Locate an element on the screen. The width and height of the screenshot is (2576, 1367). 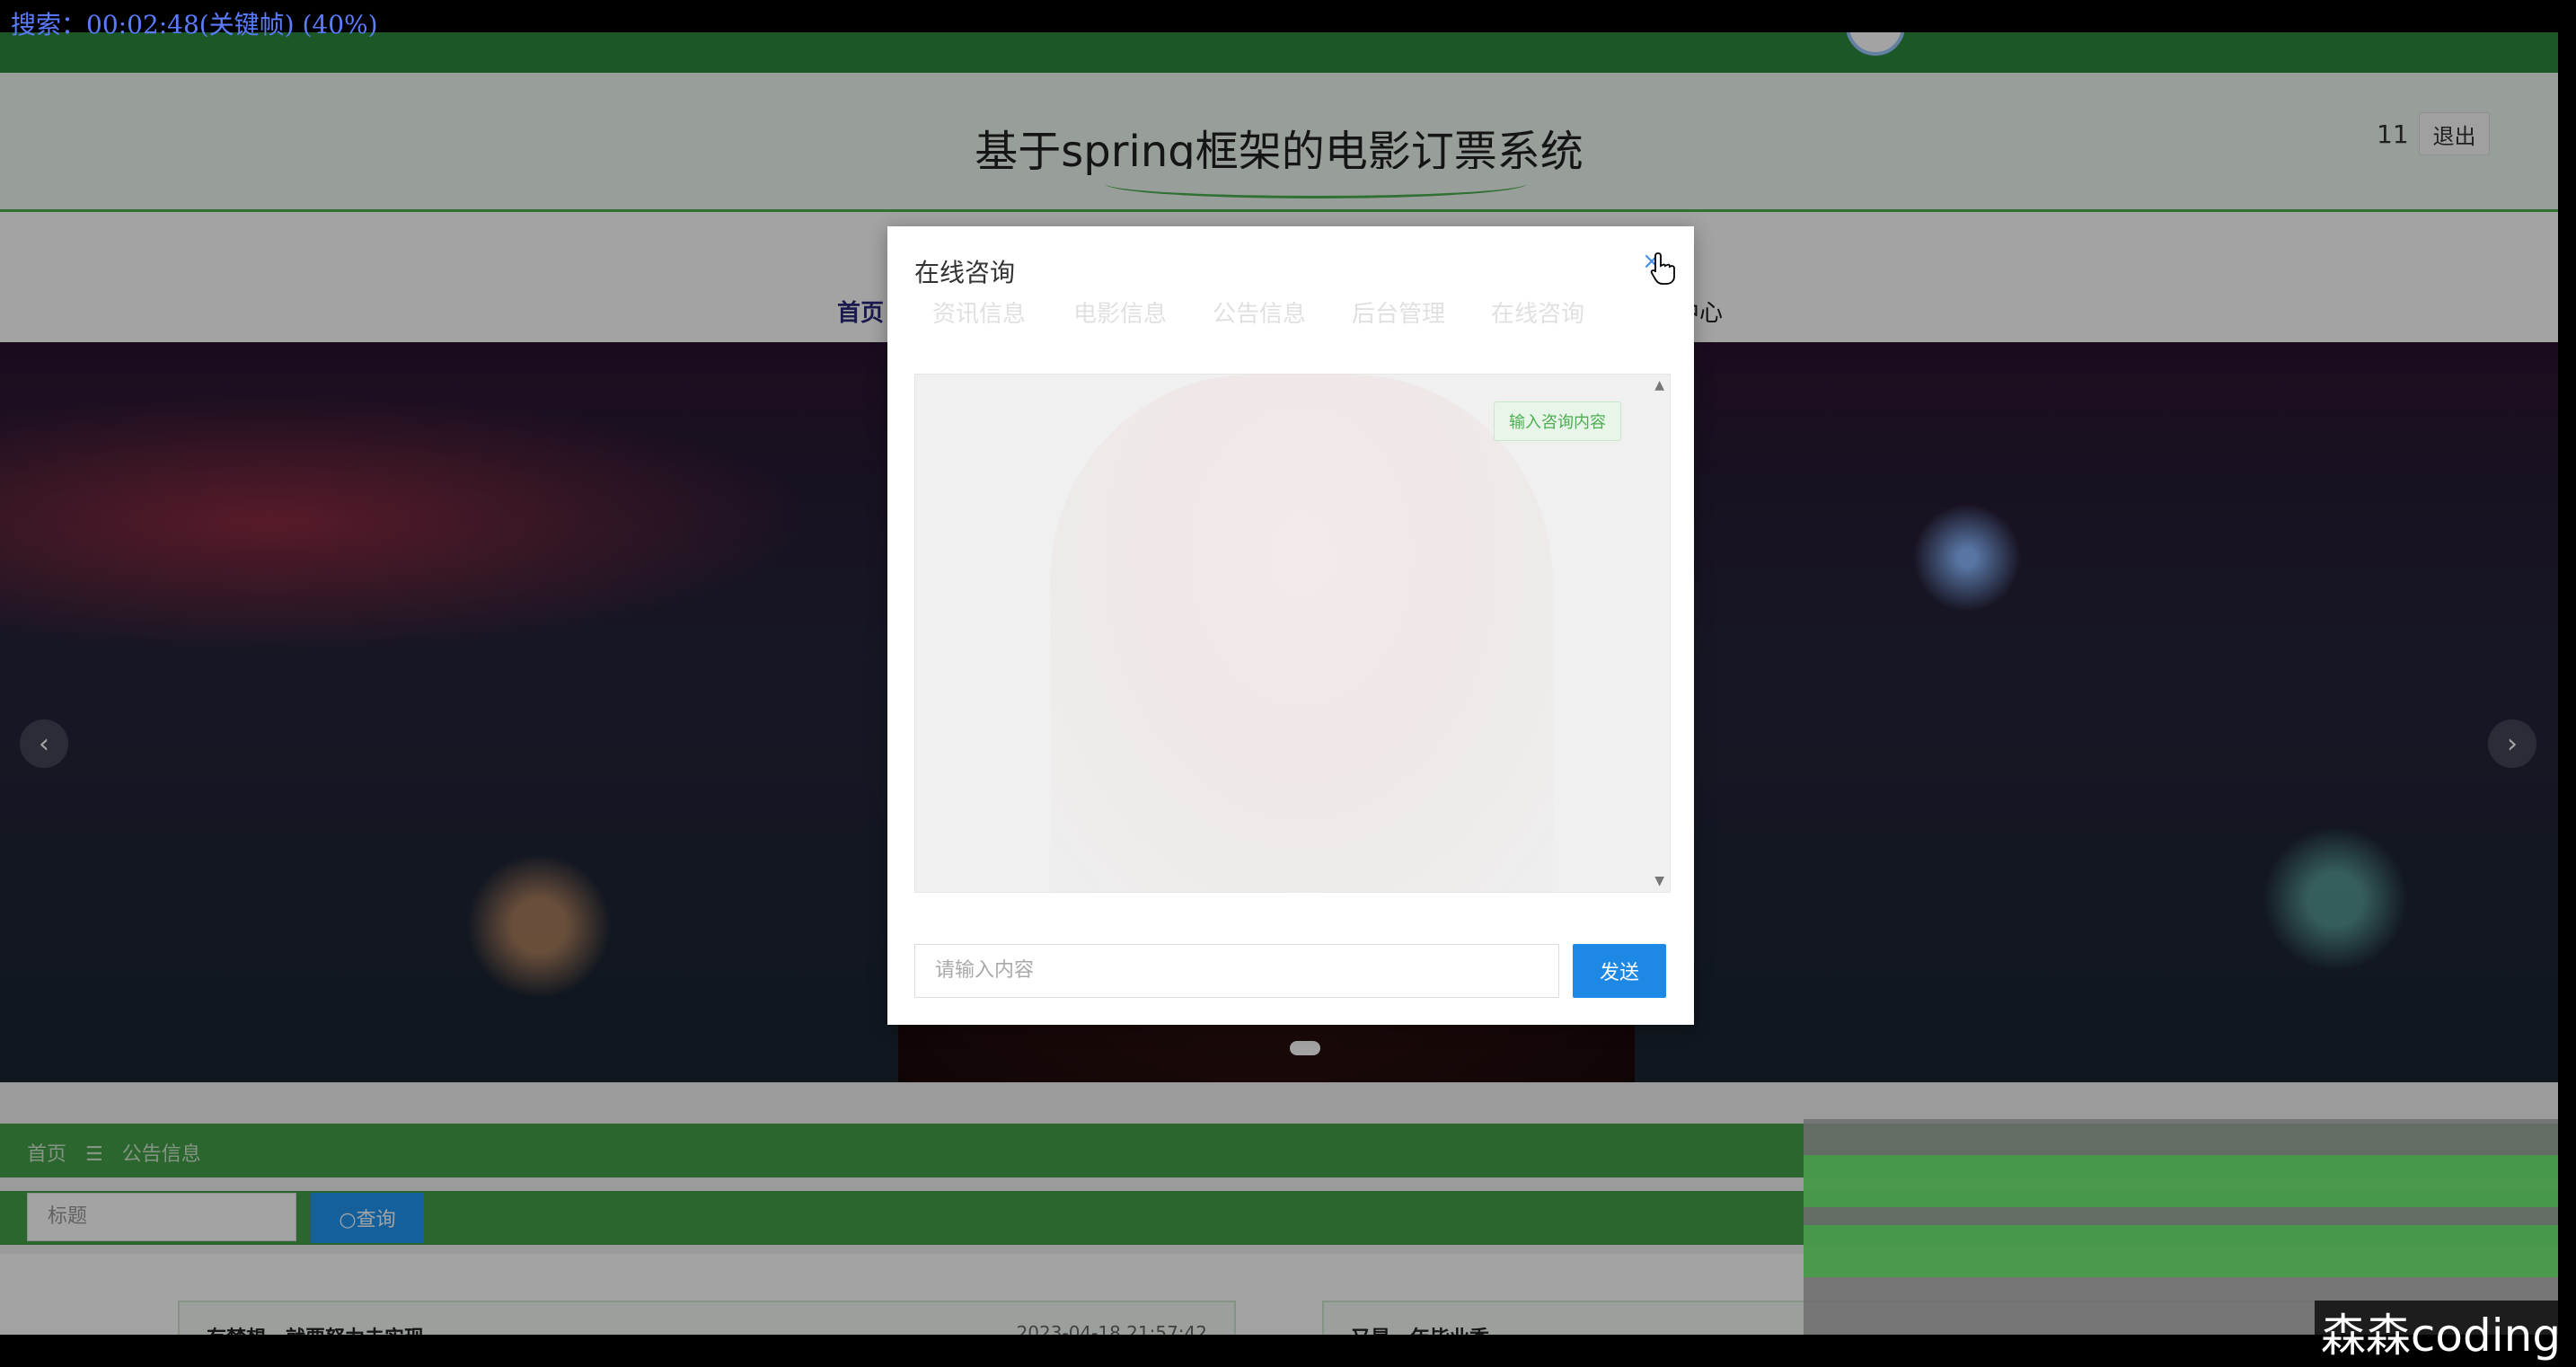
ghost-nav-item: 在线咨询 is located at coordinates (1538, 315).